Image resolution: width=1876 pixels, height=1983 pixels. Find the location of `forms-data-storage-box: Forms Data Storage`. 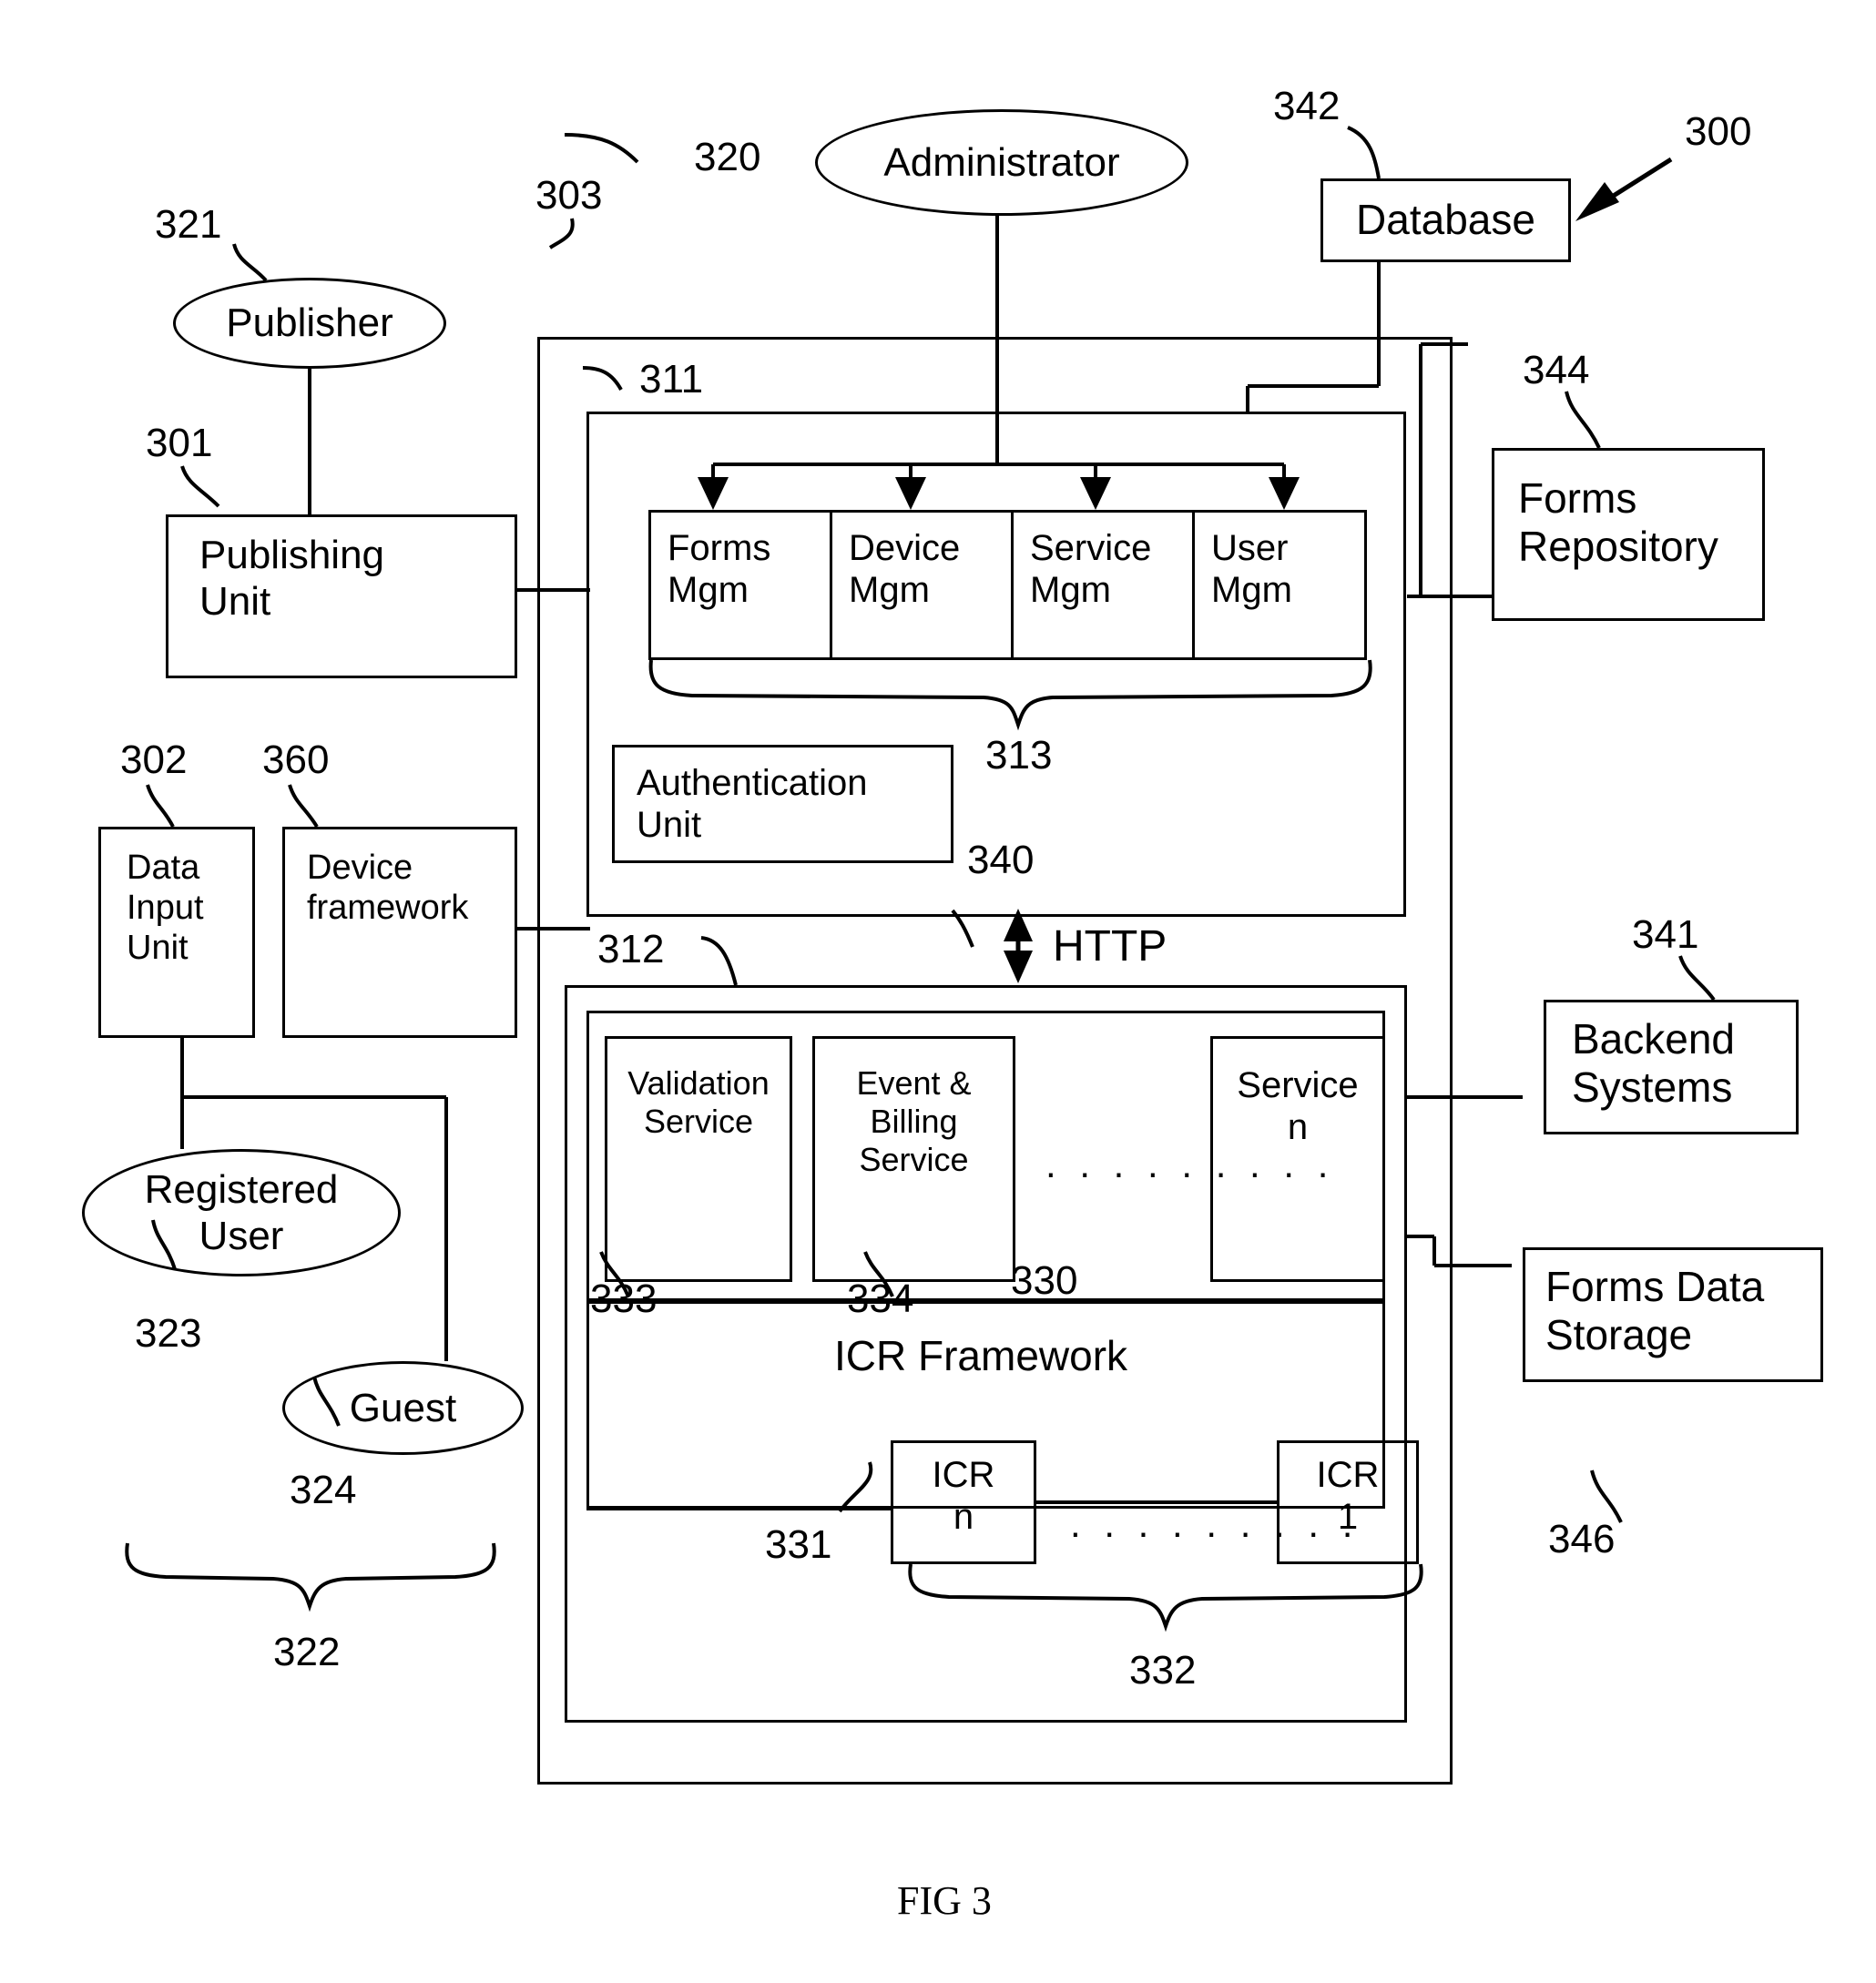

forms-data-storage-box: Forms Data Storage is located at coordinates (1673, 1314).